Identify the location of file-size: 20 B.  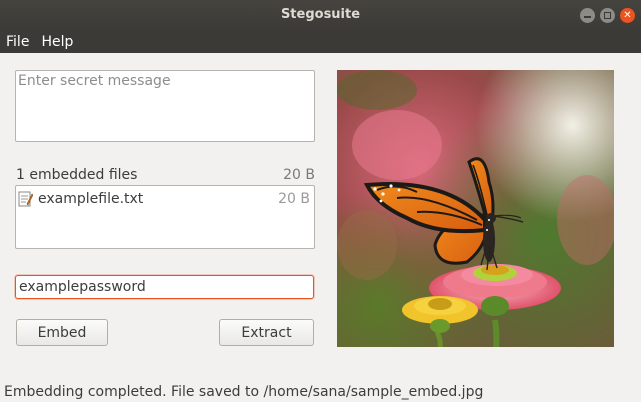
(294, 199).